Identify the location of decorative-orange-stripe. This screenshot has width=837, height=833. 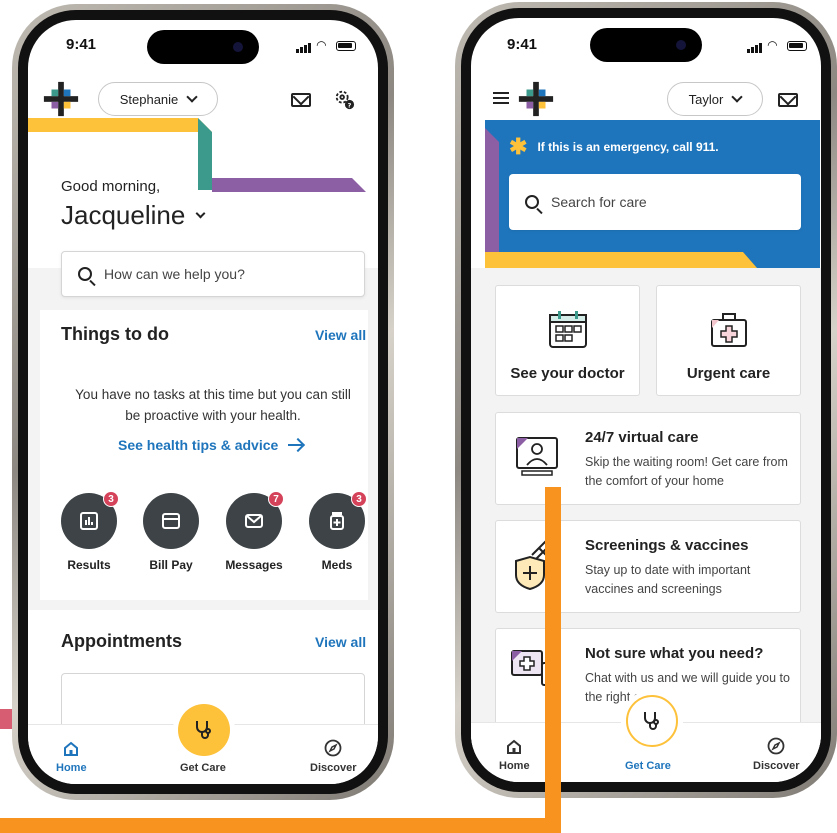
(276, 825).